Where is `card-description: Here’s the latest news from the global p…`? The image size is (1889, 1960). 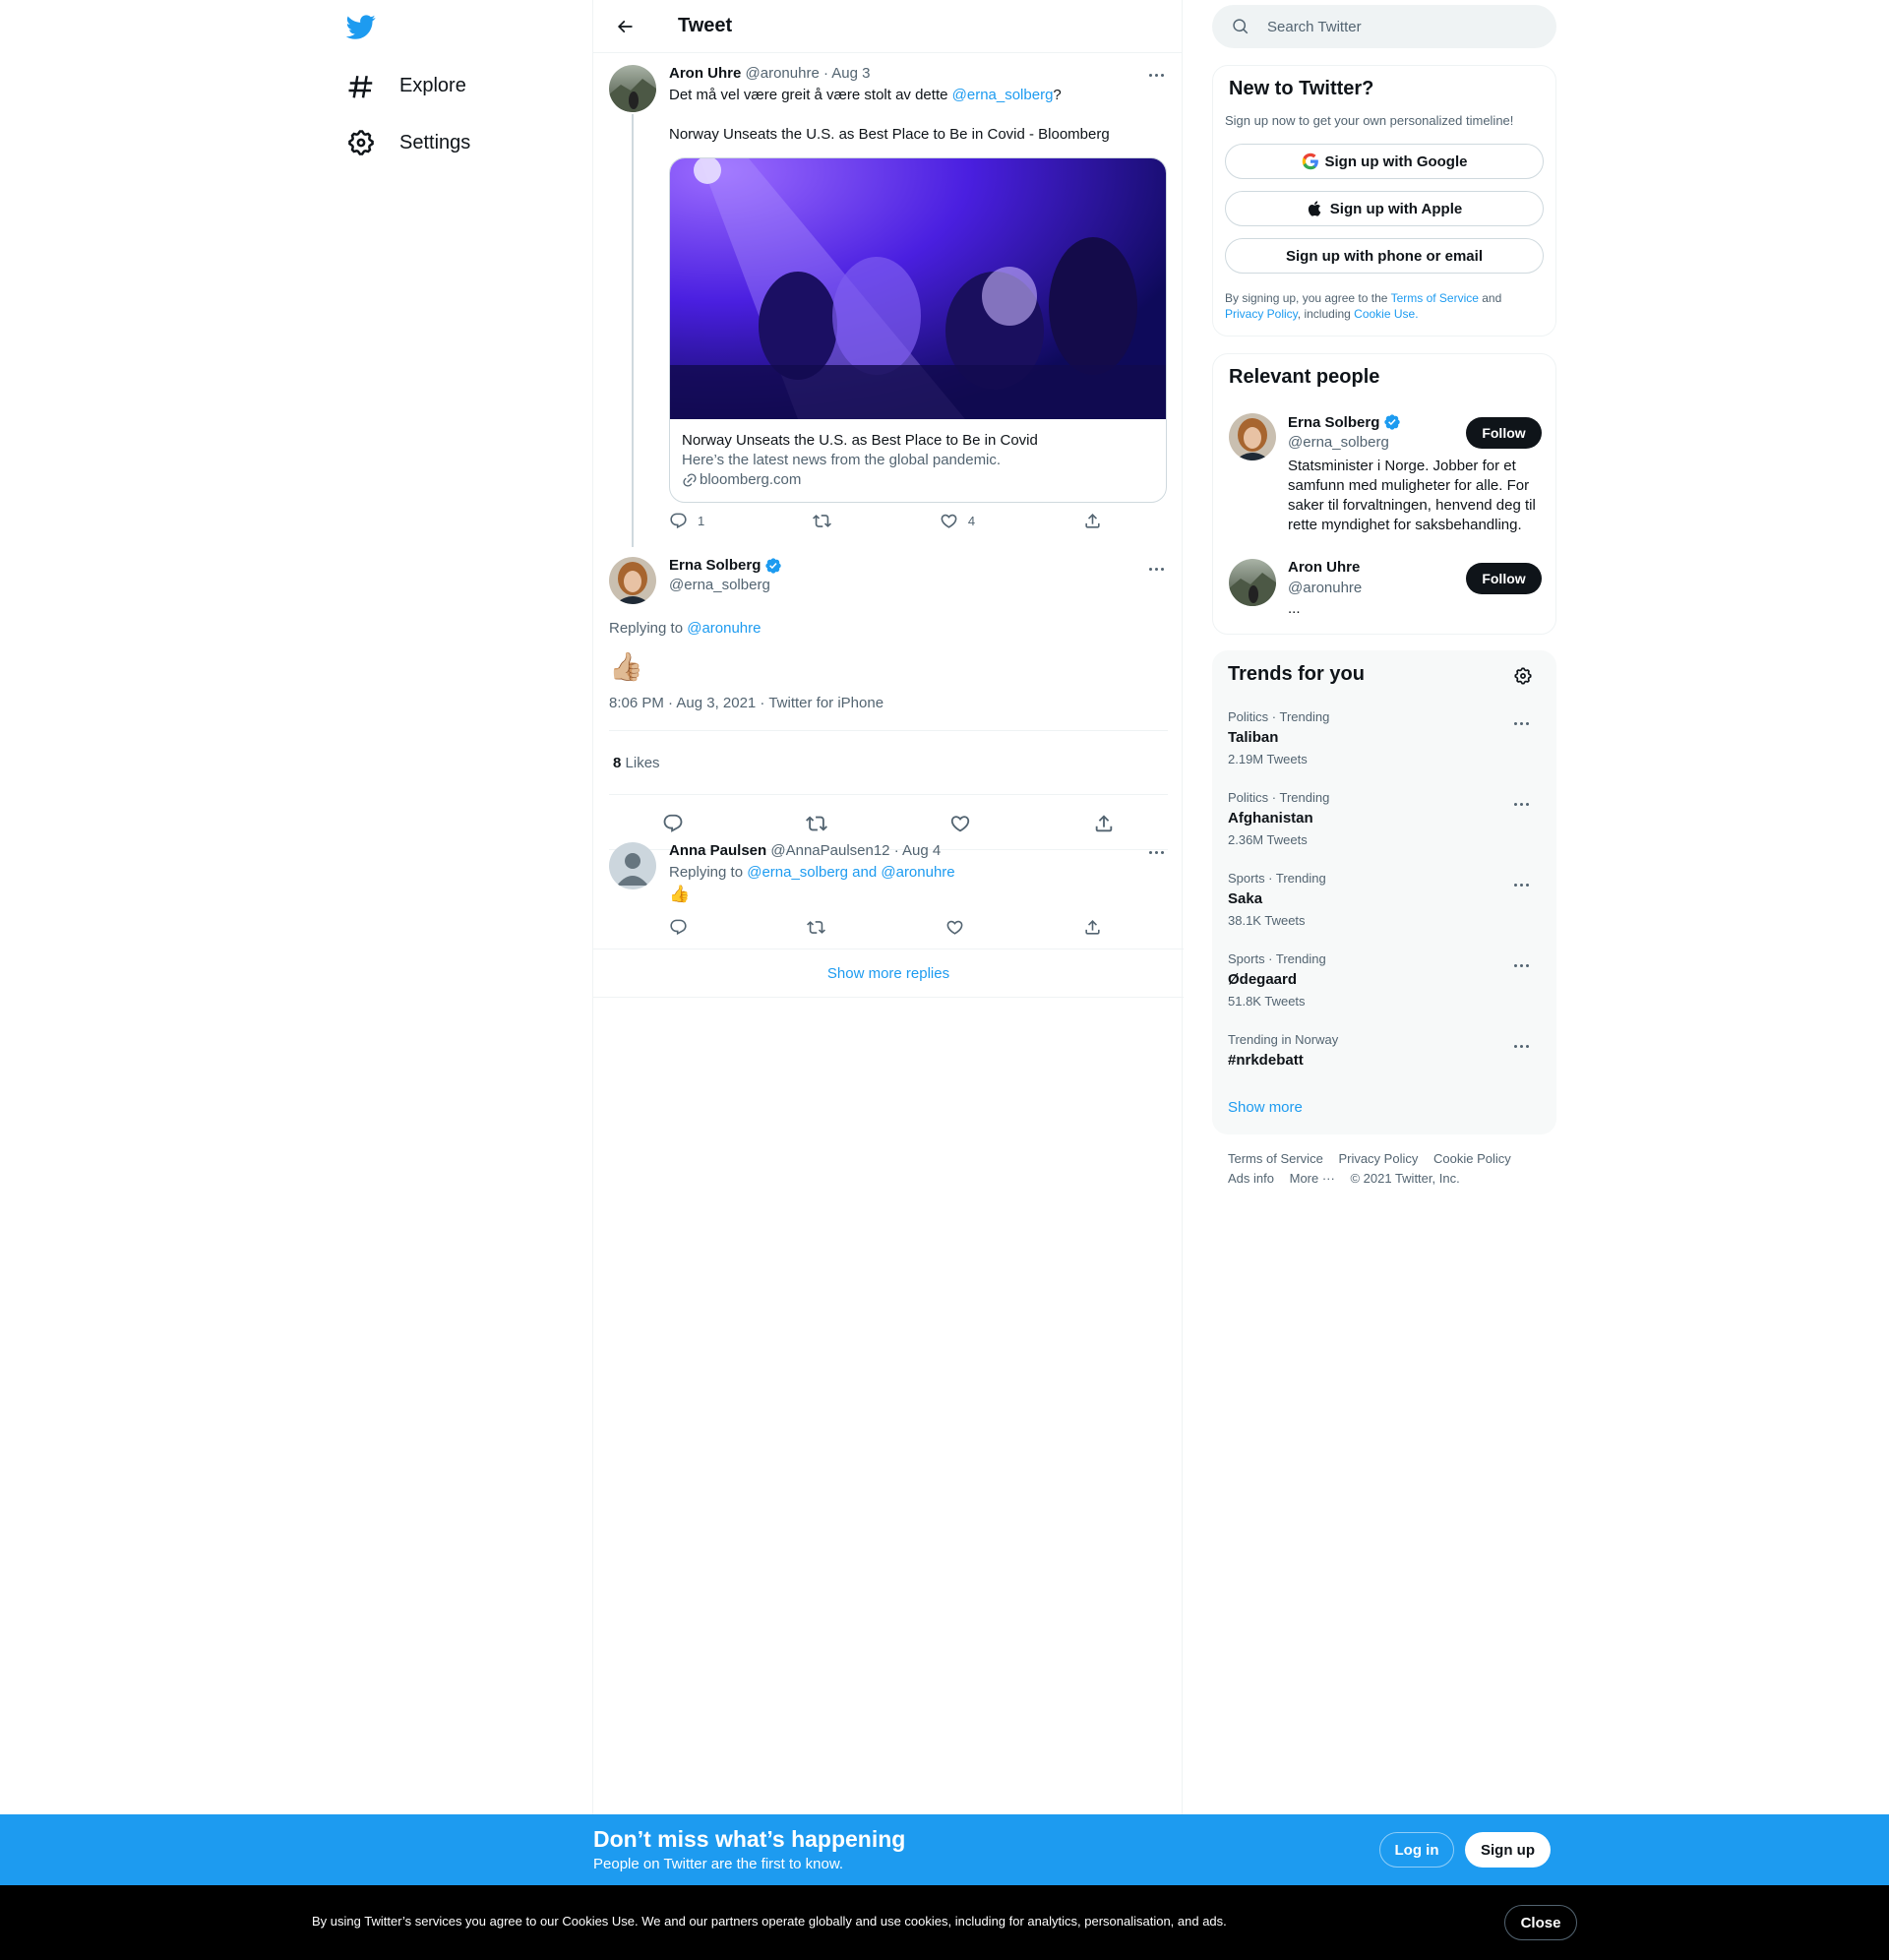 card-description: Here’s the latest news from the global p… is located at coordinates (842, 460).